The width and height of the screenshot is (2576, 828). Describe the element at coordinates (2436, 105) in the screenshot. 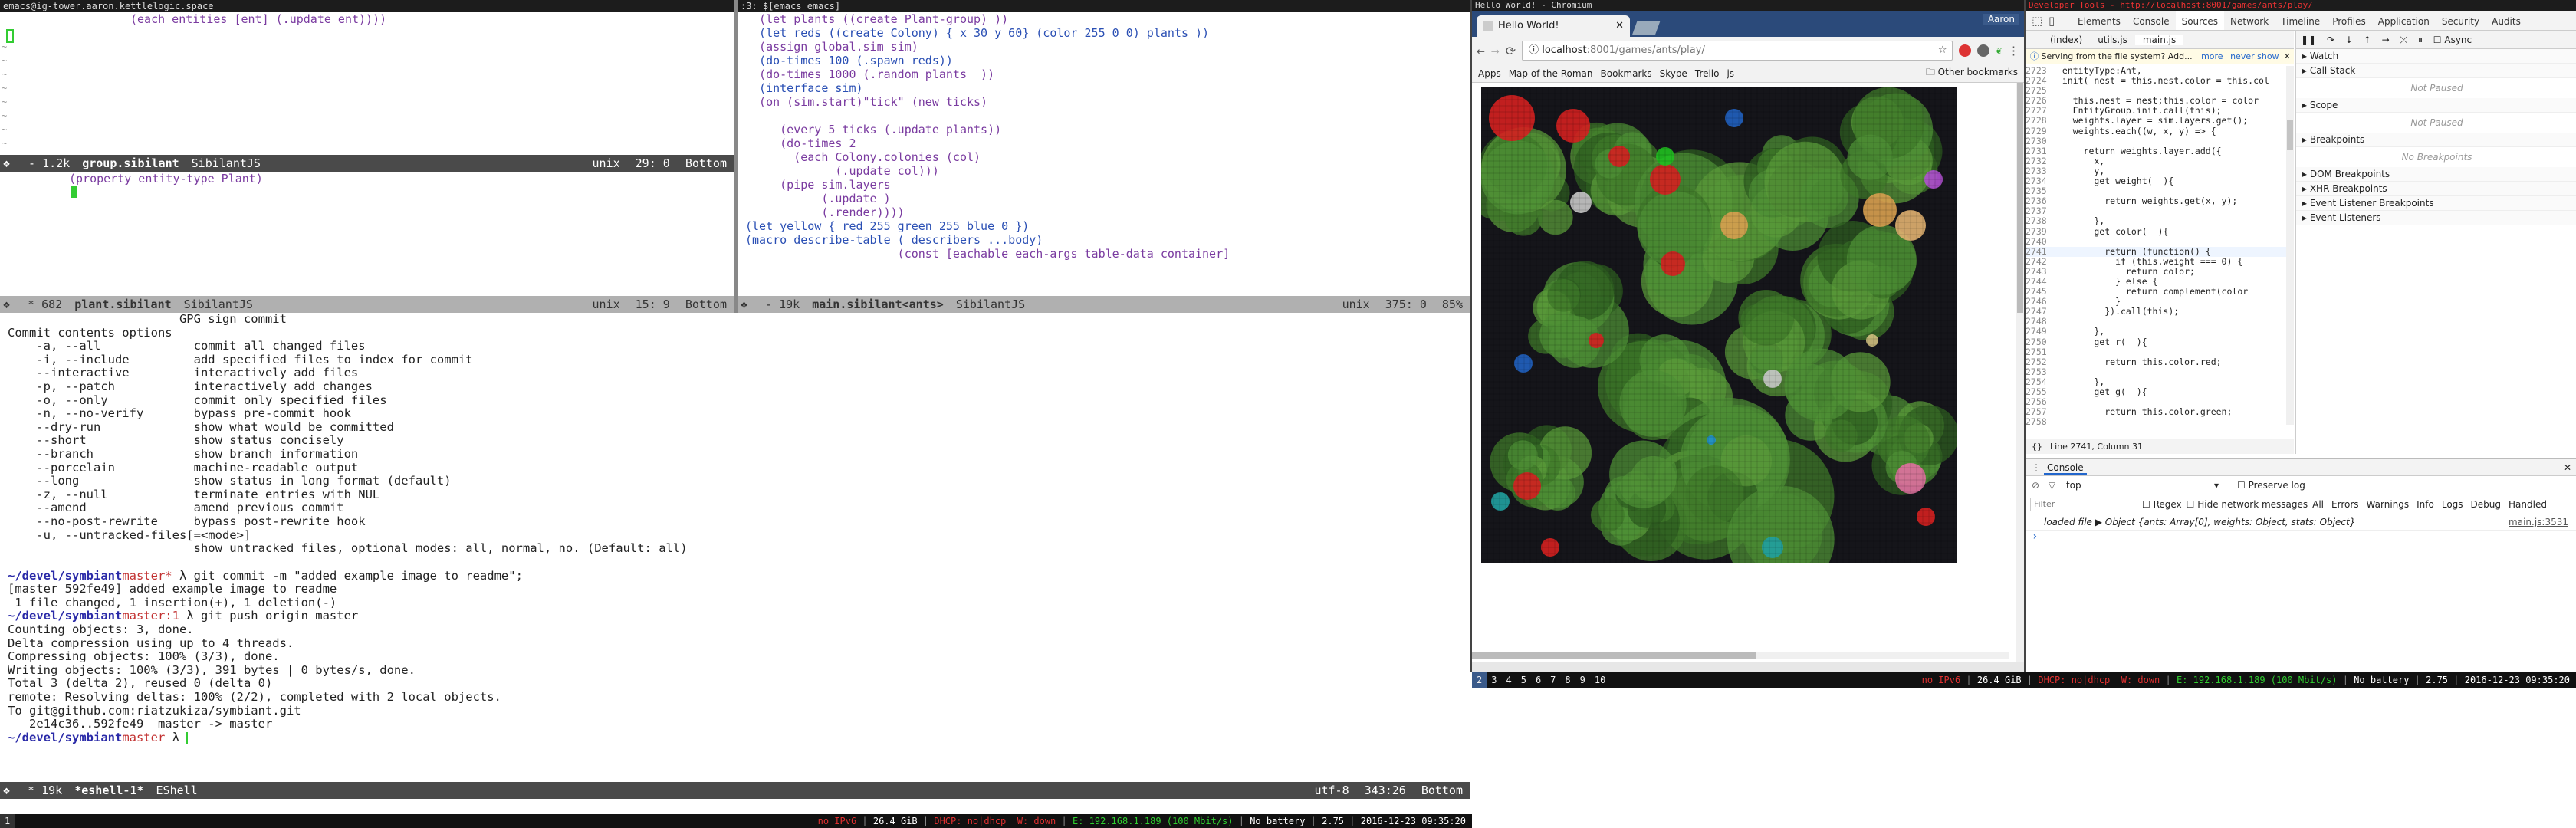

I see `sidebar-section: ▸ Scope` at that location.